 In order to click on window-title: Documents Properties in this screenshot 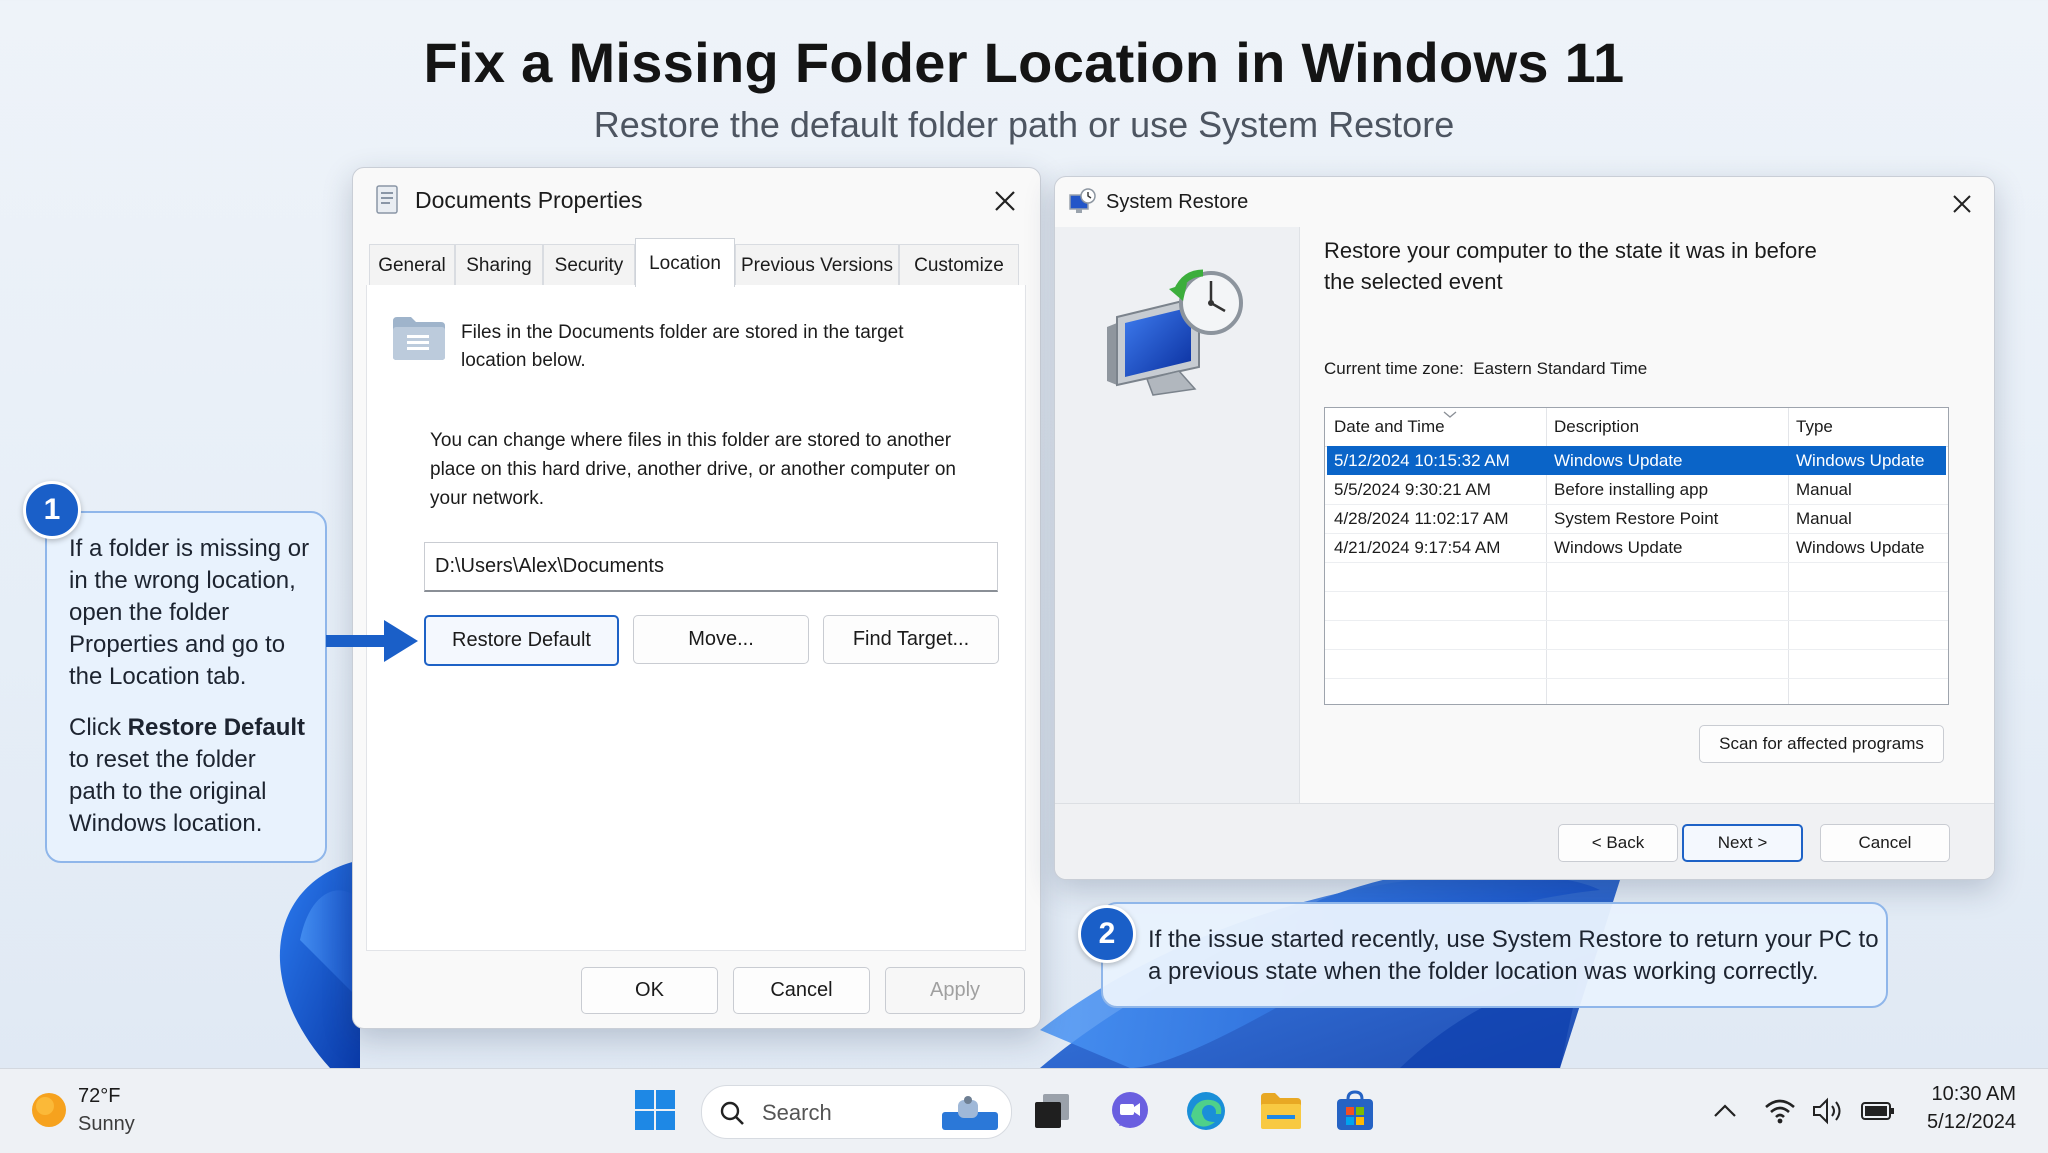, I will do `click(529, 200)`.